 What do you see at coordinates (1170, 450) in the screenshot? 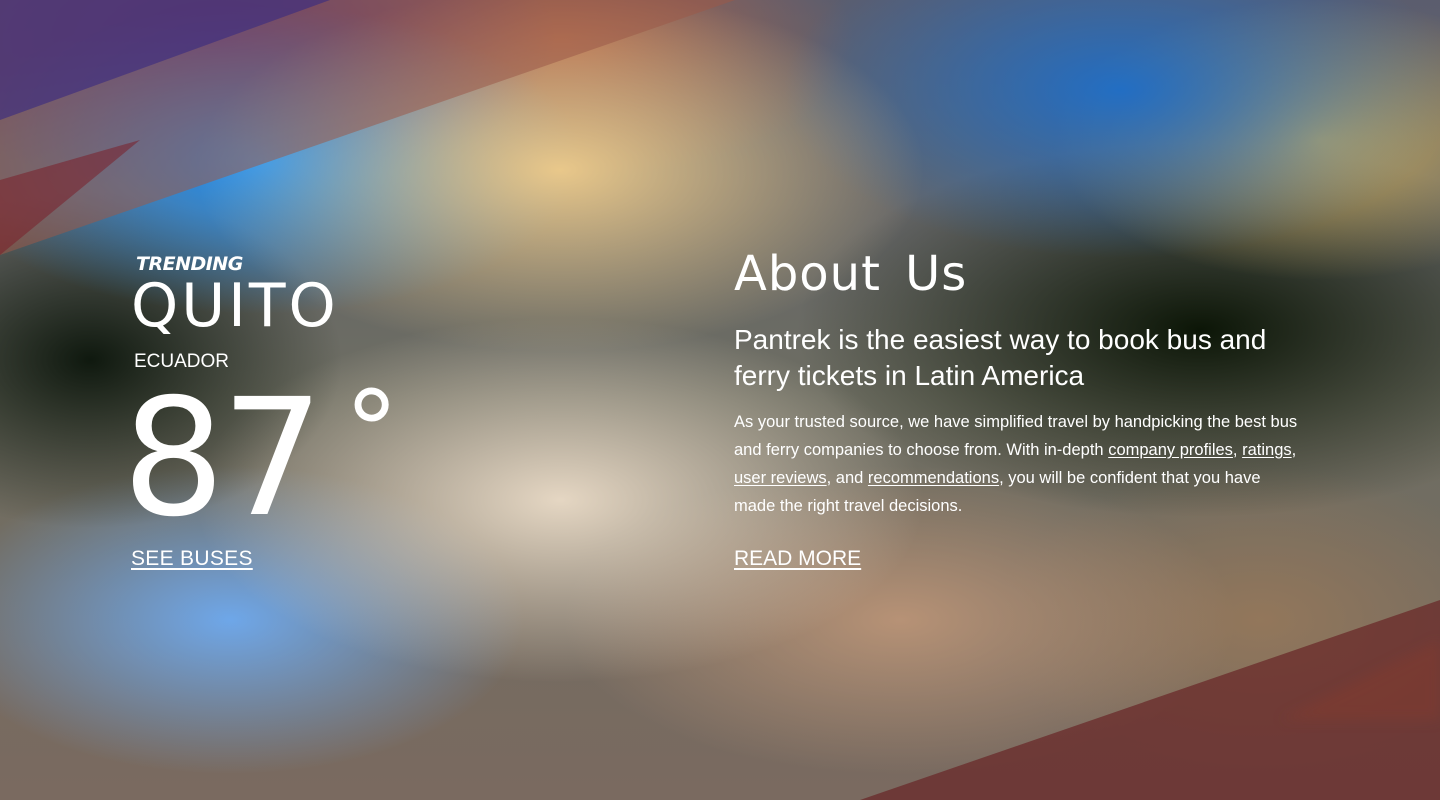
I see `company-profiles-link: company profiles` at bounding box center [1170, 450].